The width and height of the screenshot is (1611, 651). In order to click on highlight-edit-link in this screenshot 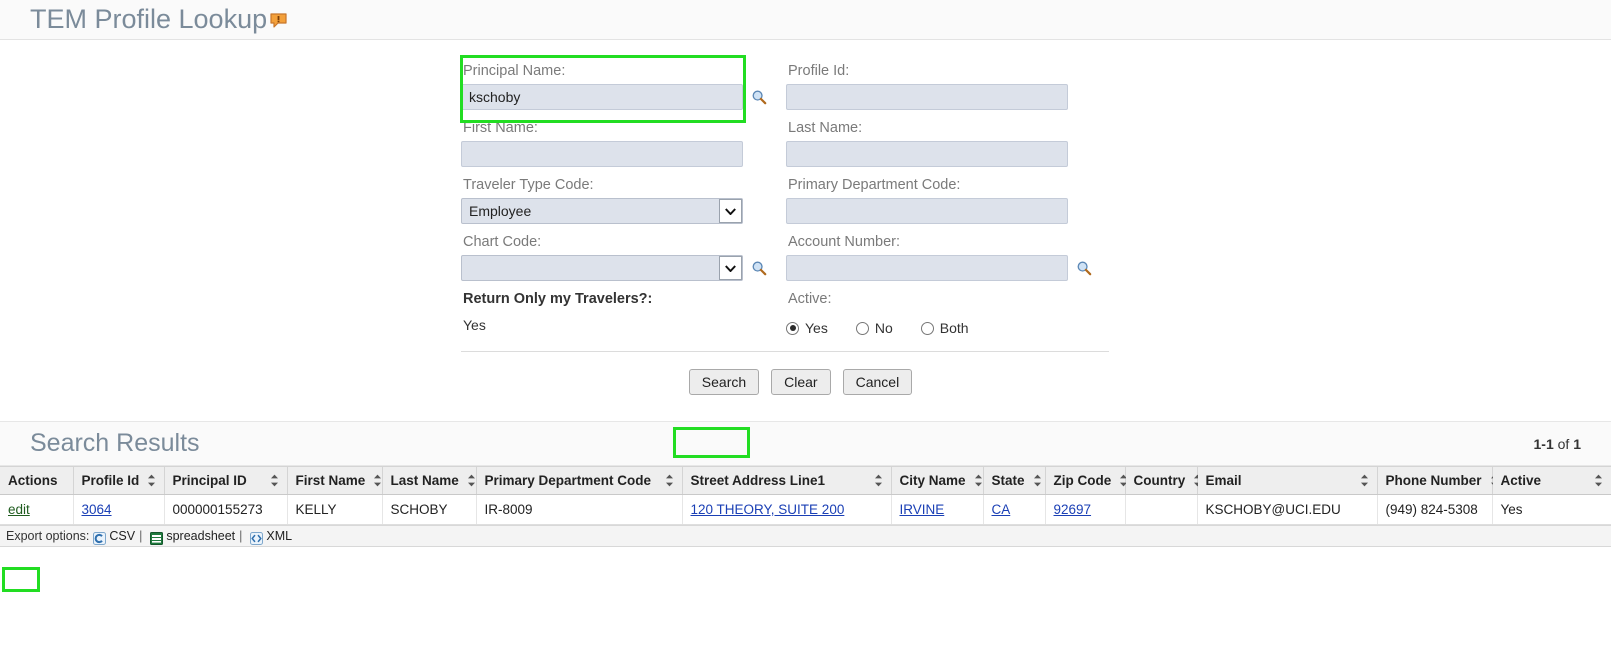, I will do `click(21, 579)`.